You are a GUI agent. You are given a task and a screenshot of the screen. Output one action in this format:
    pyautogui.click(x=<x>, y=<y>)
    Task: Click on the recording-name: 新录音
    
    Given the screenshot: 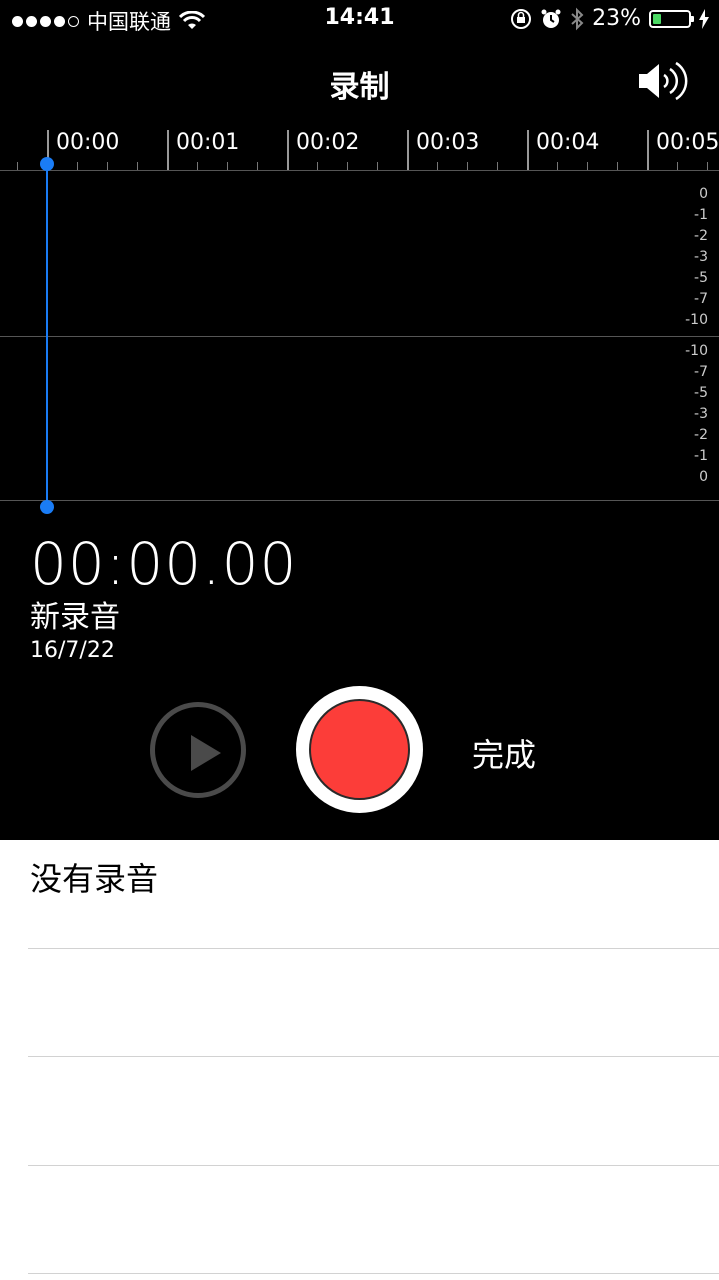 What is the action you would take?
    pyautogui.click(x=75, y=614)
    